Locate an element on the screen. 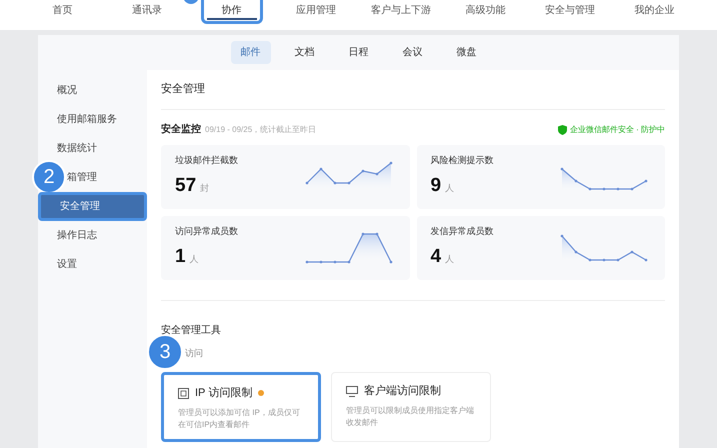 The width and height of the screenshot is (717, 448). nav-tab: 首页 is located at coordinates (62, 12).